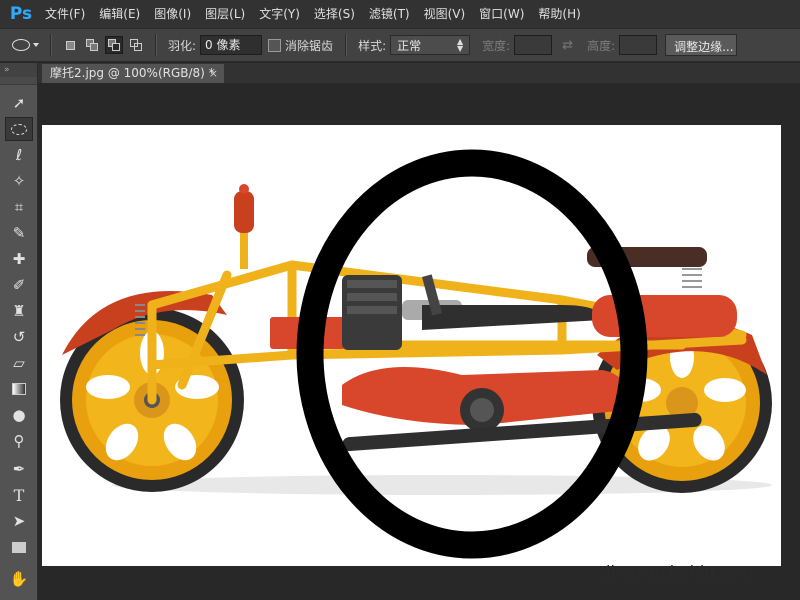 Image resolution: width=800 pixels, height=600 pixels. I want to click on paw-icon, so click(684, 531).